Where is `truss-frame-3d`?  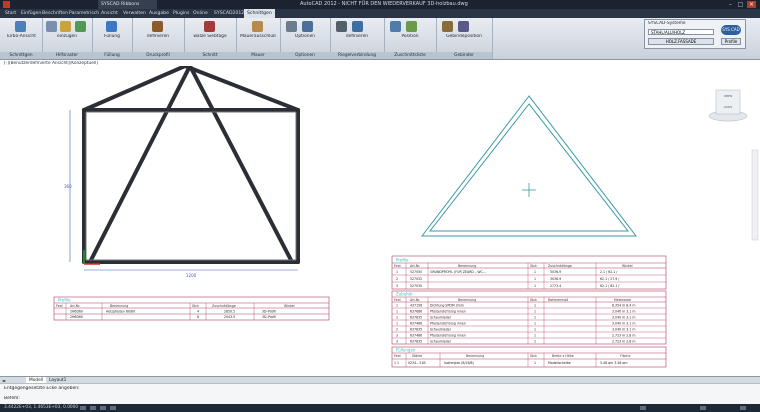 truss-frame-3d is located at coordinates (191, 165).